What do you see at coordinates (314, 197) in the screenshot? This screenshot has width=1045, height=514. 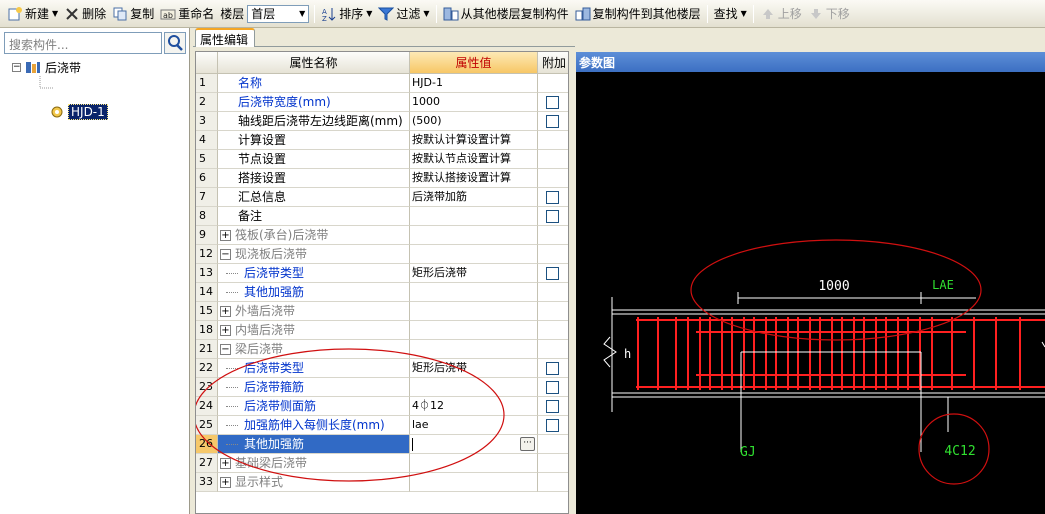 I see `property-name-cell: 汇总信息` at bounding box center [314, 197].